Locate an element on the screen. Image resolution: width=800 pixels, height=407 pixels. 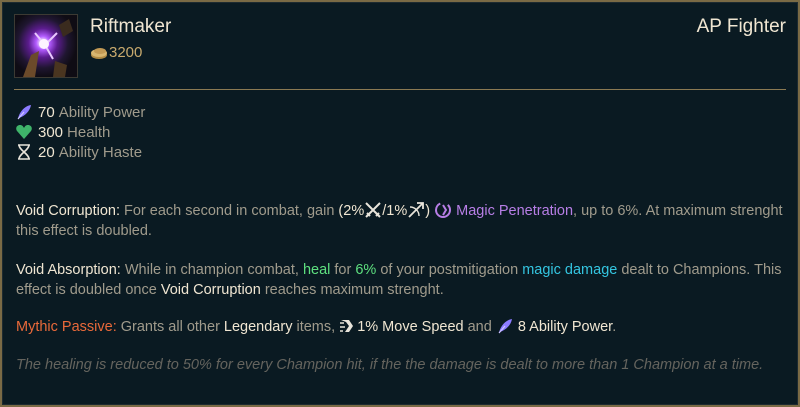
passive-text: and is located at coordinates (479, 327).